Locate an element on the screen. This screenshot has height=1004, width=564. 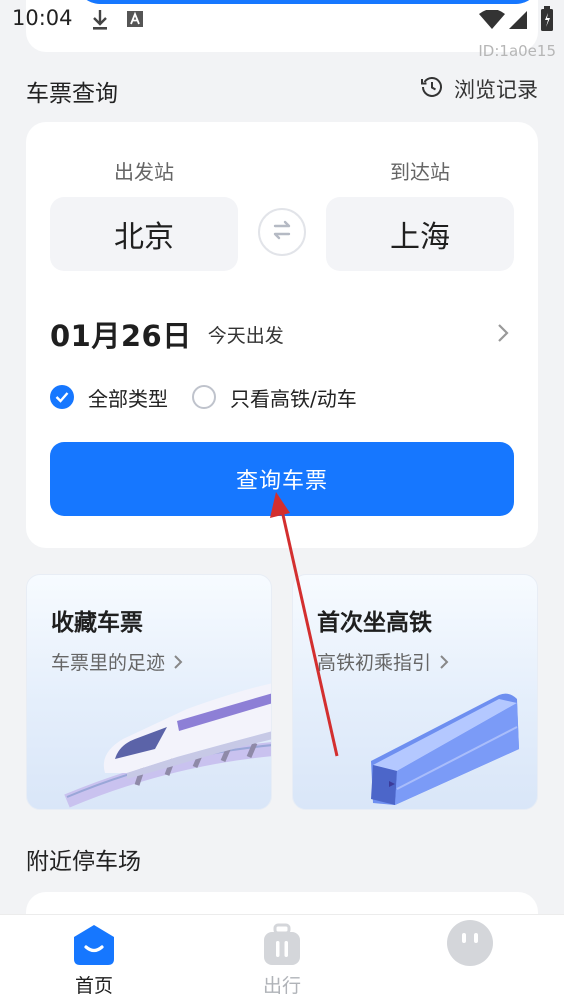
feature-title: 首次坐高铁 is located at coordinates (374, 623).